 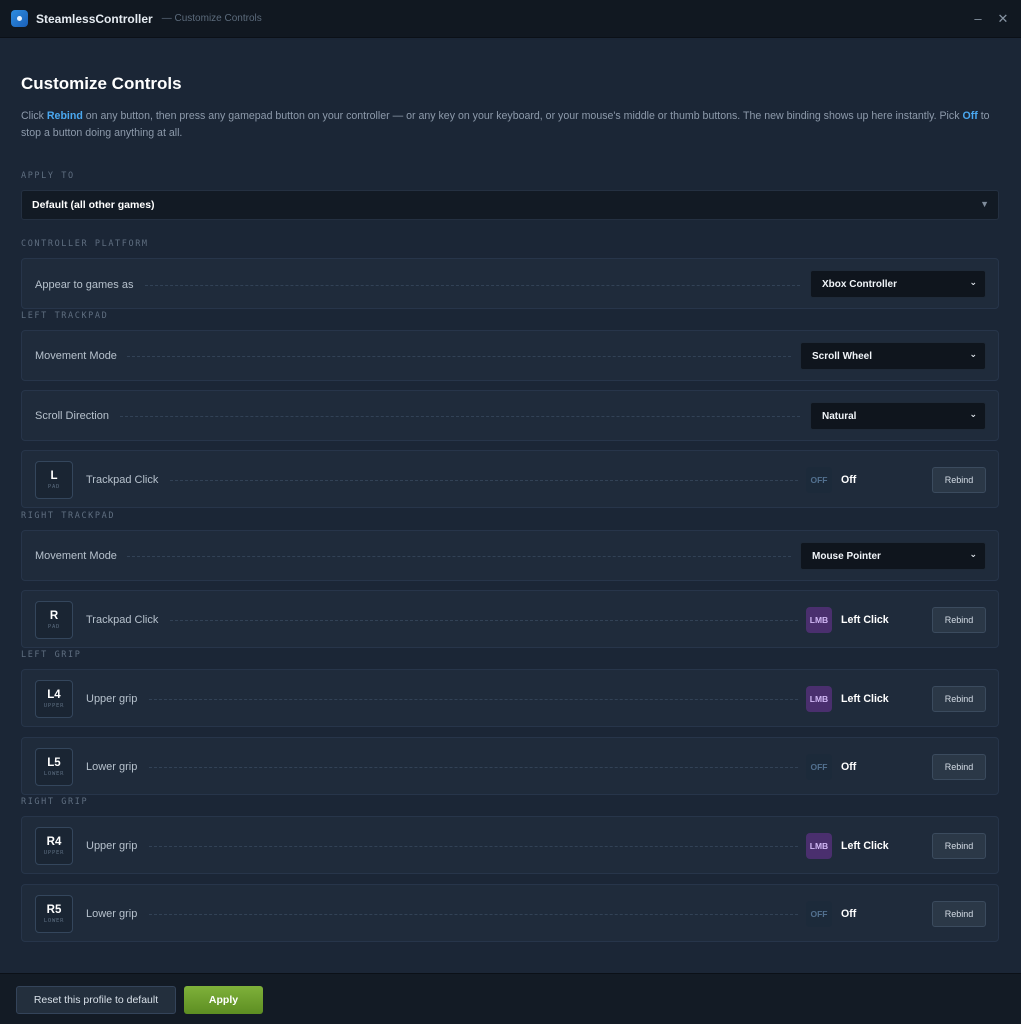 What do you see at coordinates (970, 116) in the screenshot?
I see `intro-off-highlight: Off` at bounding box center [970, 116].